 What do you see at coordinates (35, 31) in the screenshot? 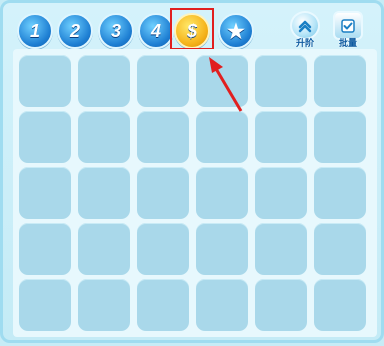
I see `tab-1: 1` at bounding box center [35, 31].